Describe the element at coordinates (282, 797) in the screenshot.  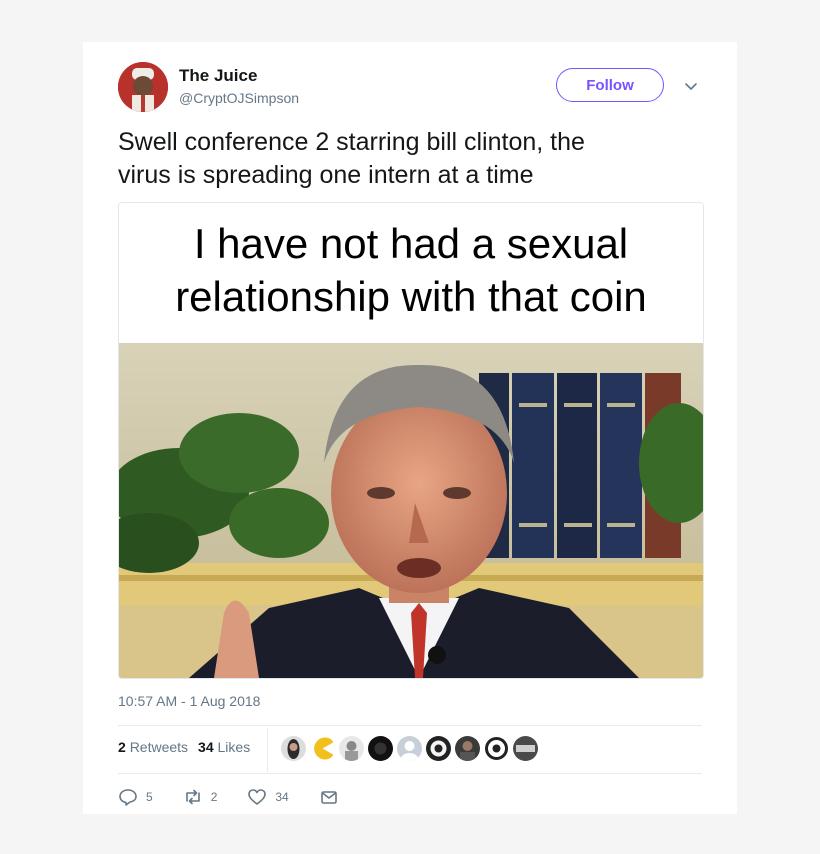
I see `like-count: 34` at that location.